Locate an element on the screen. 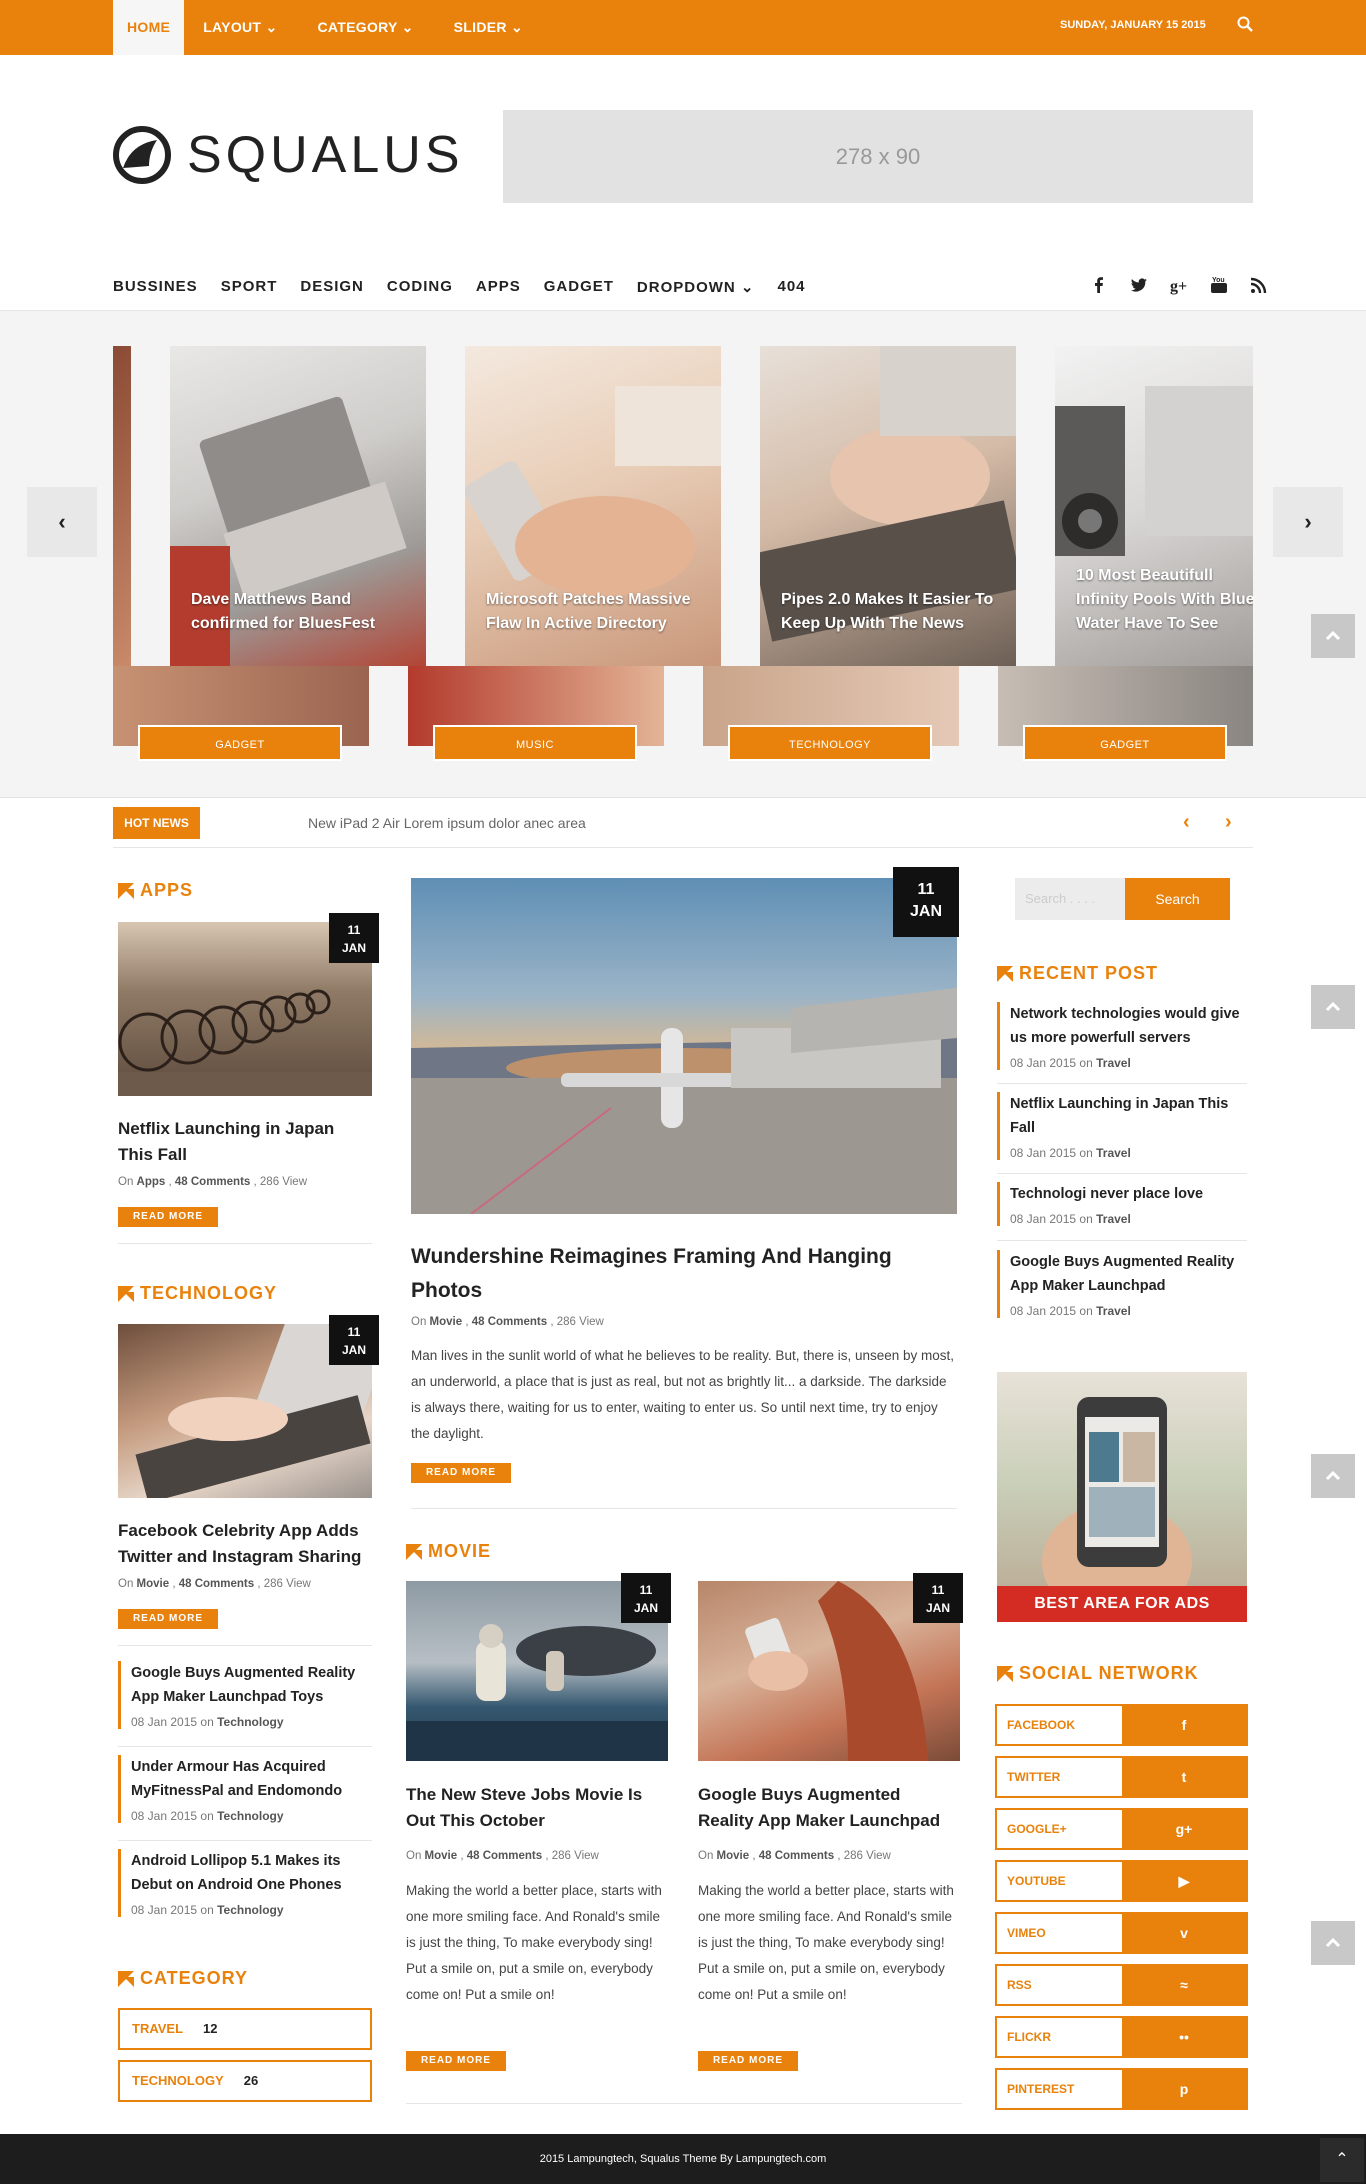  main-nav-item: DROPDOWN ⌄ is located at coordinates (696, 287).